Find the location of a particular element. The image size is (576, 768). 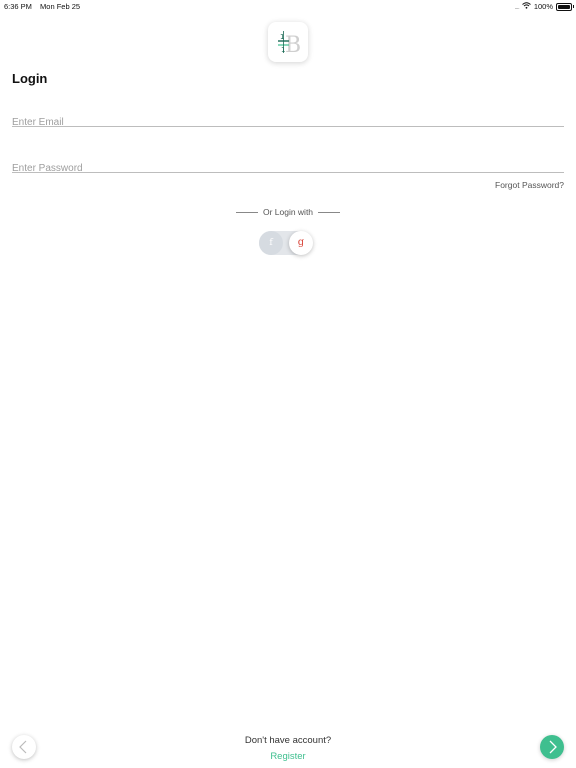

battery-percent: 100% is located at coordinates (543, 6).